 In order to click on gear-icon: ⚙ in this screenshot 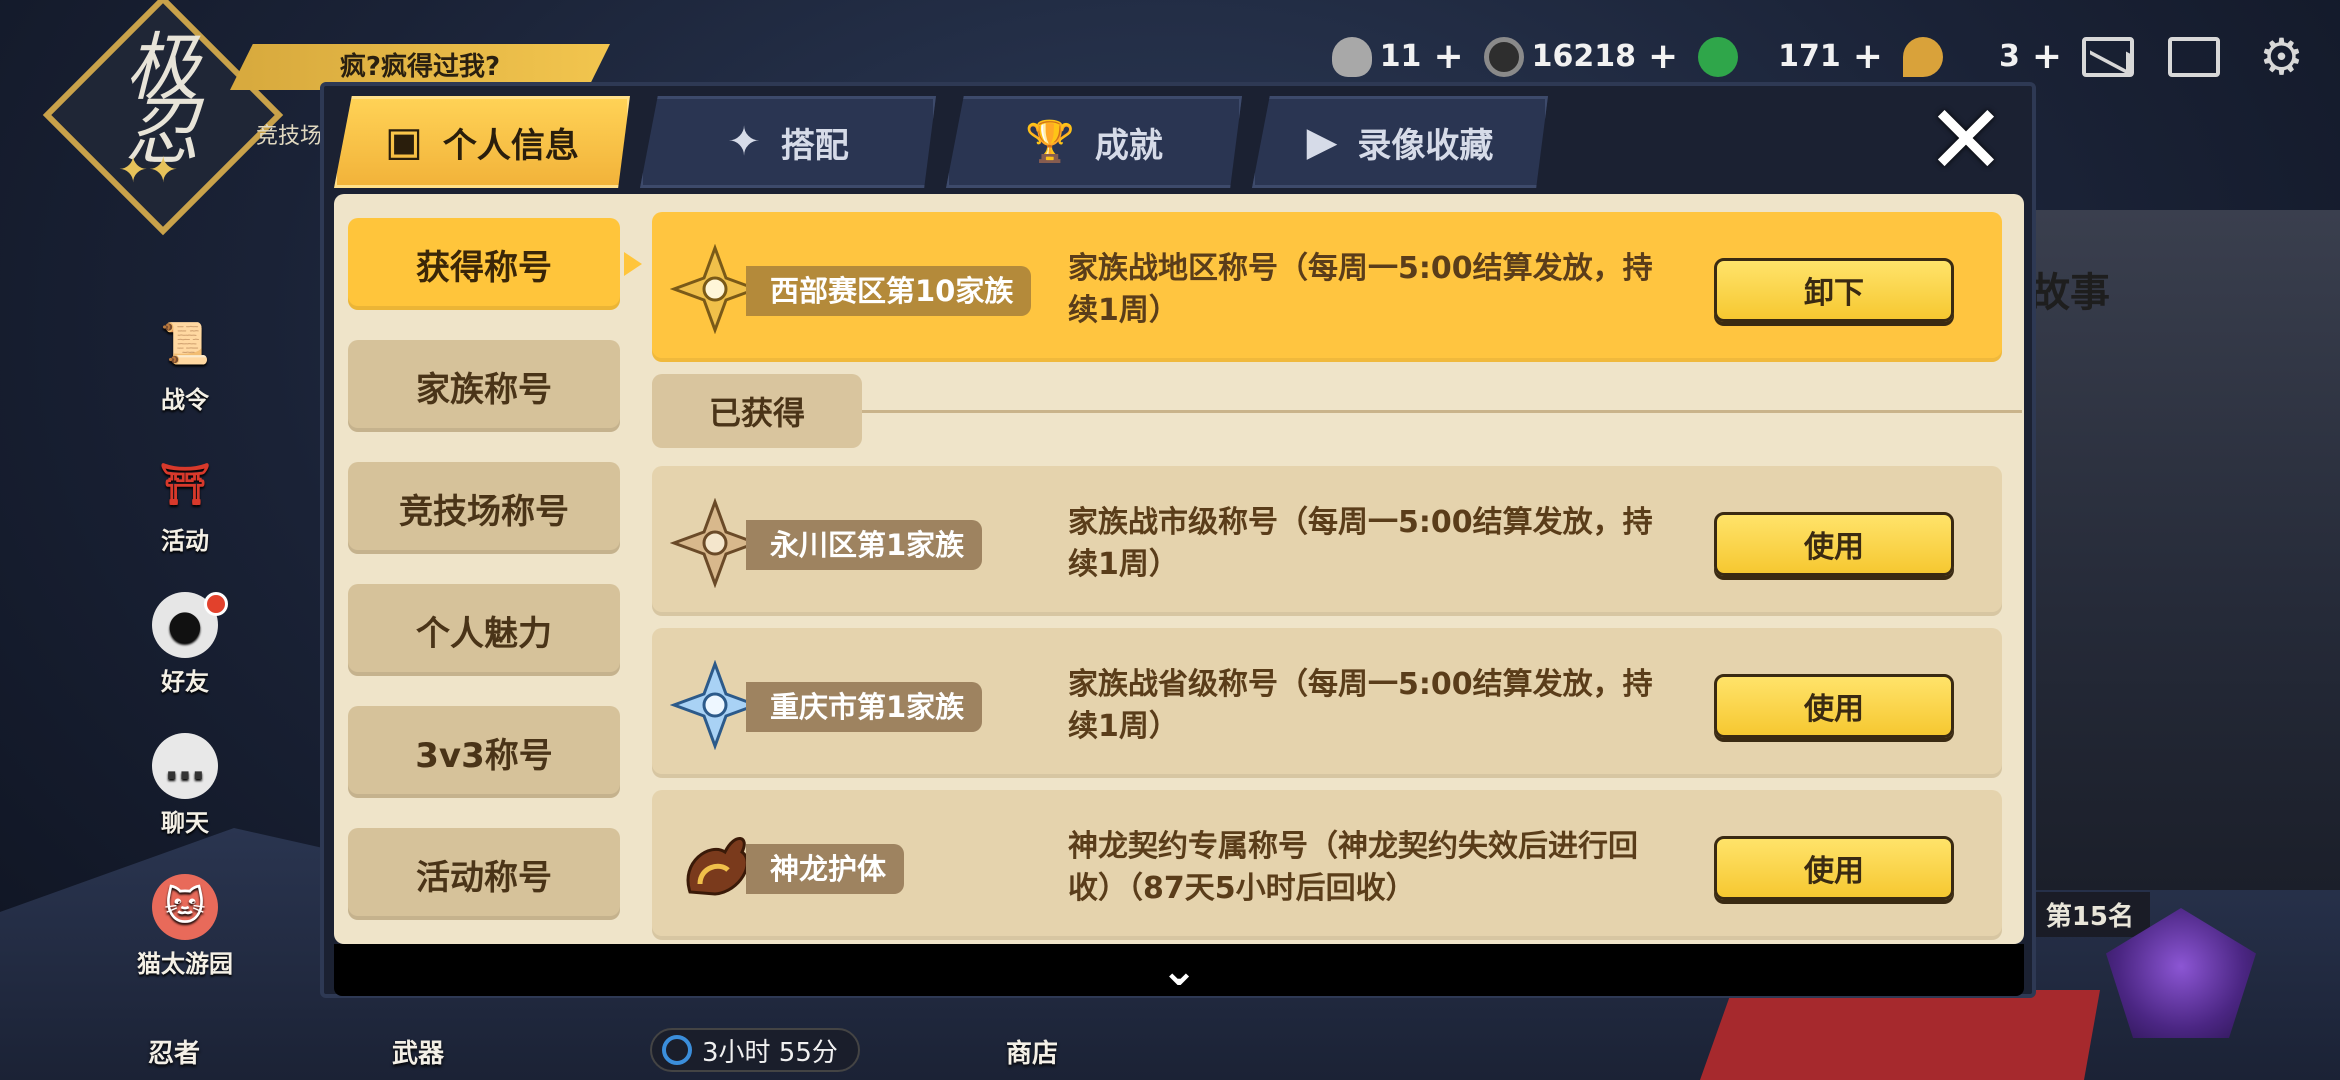, I will do `click(2281, 57)`.